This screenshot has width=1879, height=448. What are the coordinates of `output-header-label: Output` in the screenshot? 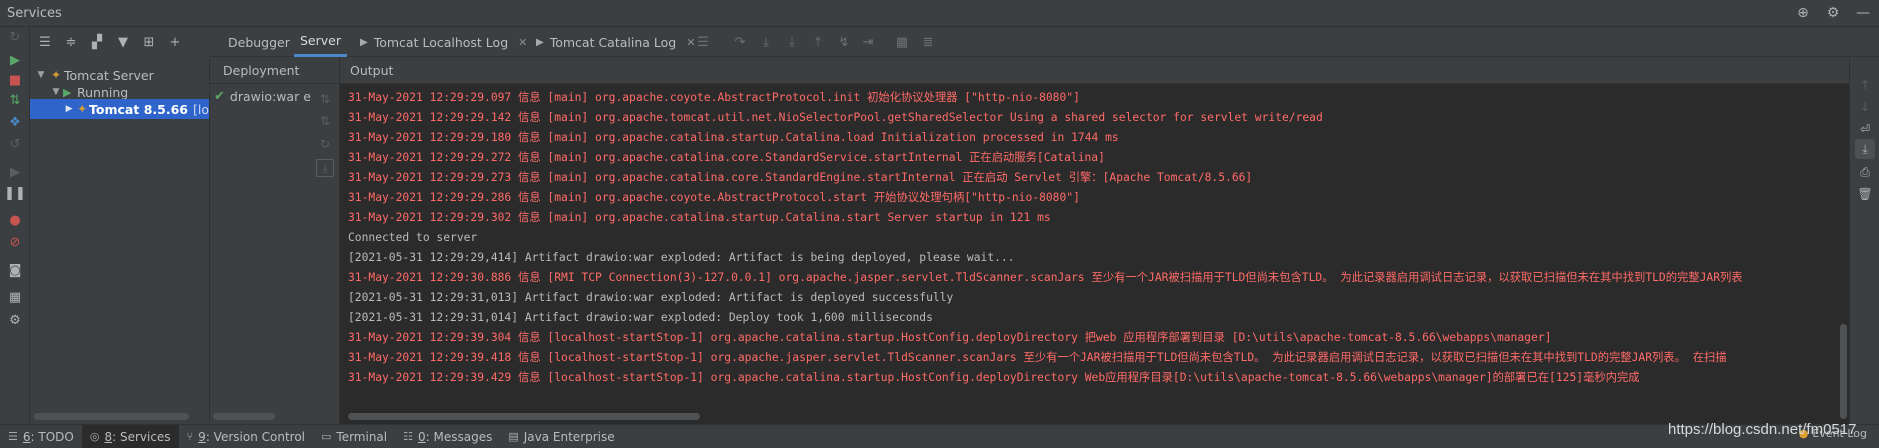 It's located at (372, 70).